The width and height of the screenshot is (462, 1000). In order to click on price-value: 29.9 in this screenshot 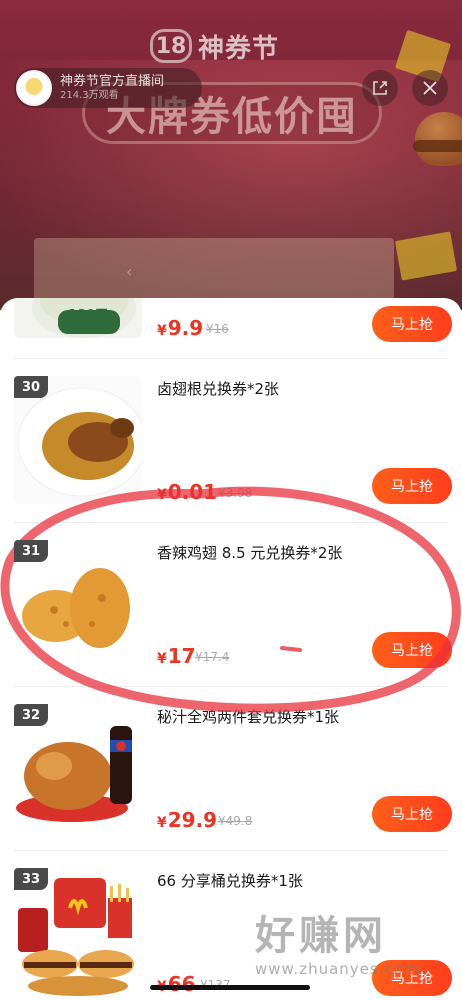, I will do `click(192, 820)`.